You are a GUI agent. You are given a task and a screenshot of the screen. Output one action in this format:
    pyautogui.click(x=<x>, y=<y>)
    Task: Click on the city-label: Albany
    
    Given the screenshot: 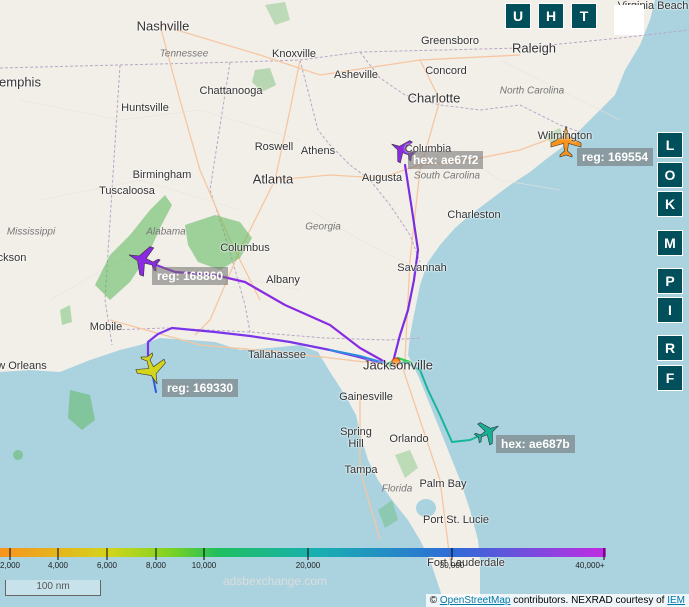 What is the action you would take?
    pyautogui.click(x=283, y=280)
    